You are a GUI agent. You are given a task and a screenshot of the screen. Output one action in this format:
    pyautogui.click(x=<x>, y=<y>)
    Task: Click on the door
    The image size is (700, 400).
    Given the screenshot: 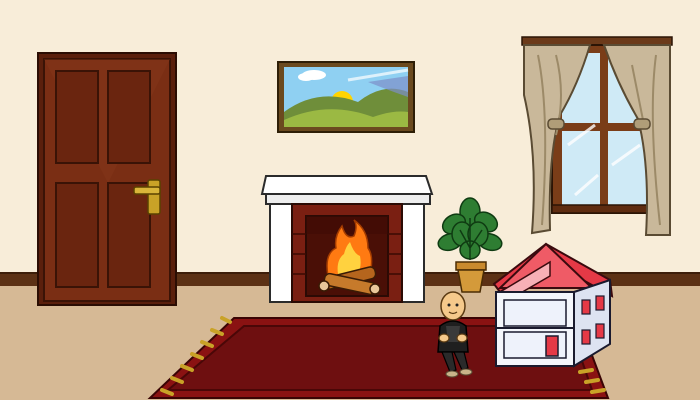 What is the action you would take?
    pyautogui.click(x=107, y=179)
    